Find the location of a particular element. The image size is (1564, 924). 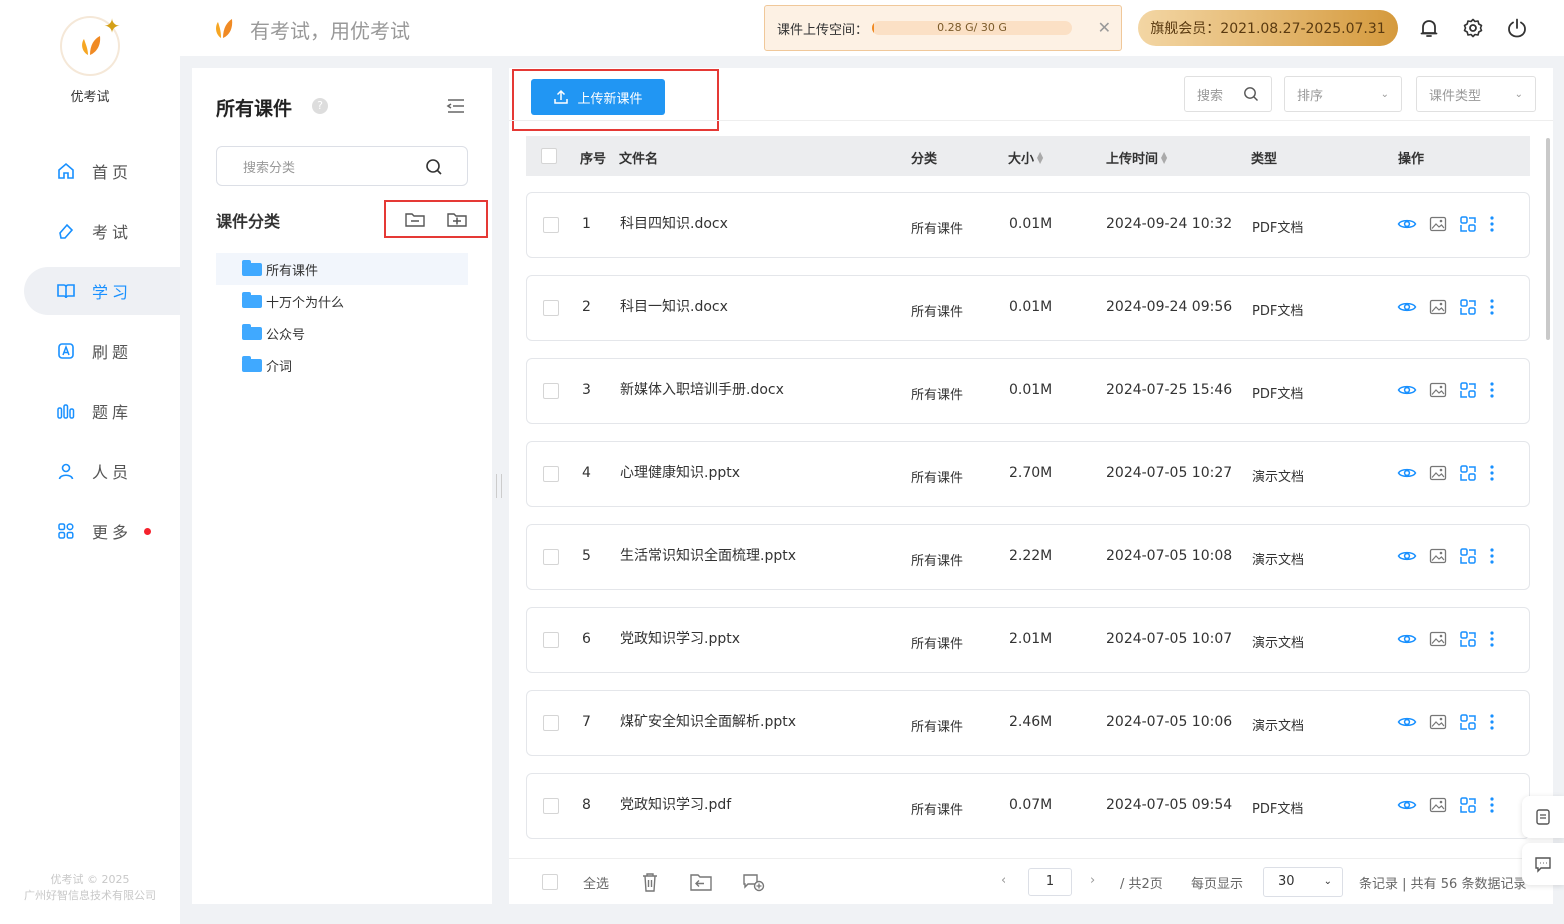

nav-label: 学习 is located at coordinates (112, 292).